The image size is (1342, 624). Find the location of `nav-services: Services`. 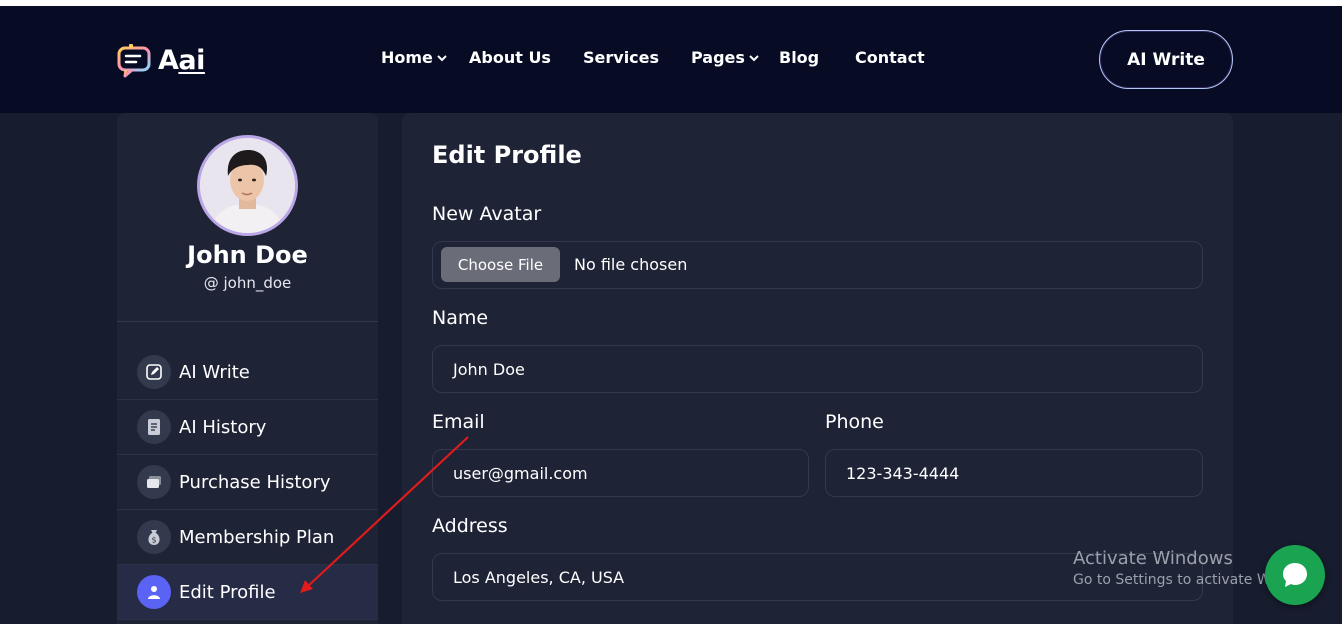

nav-services: Services is located at coordinates (621, 57).